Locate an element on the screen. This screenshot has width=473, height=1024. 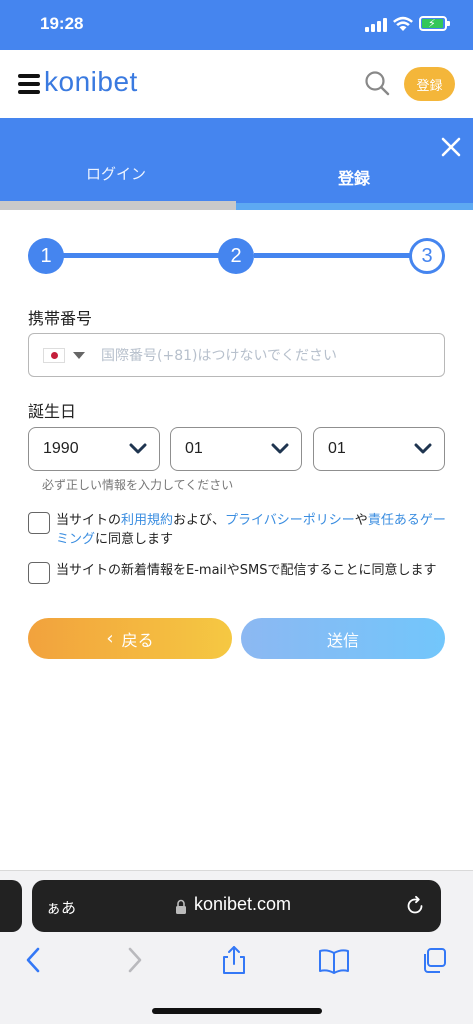
share-icon is located at coordinates (234, 960).